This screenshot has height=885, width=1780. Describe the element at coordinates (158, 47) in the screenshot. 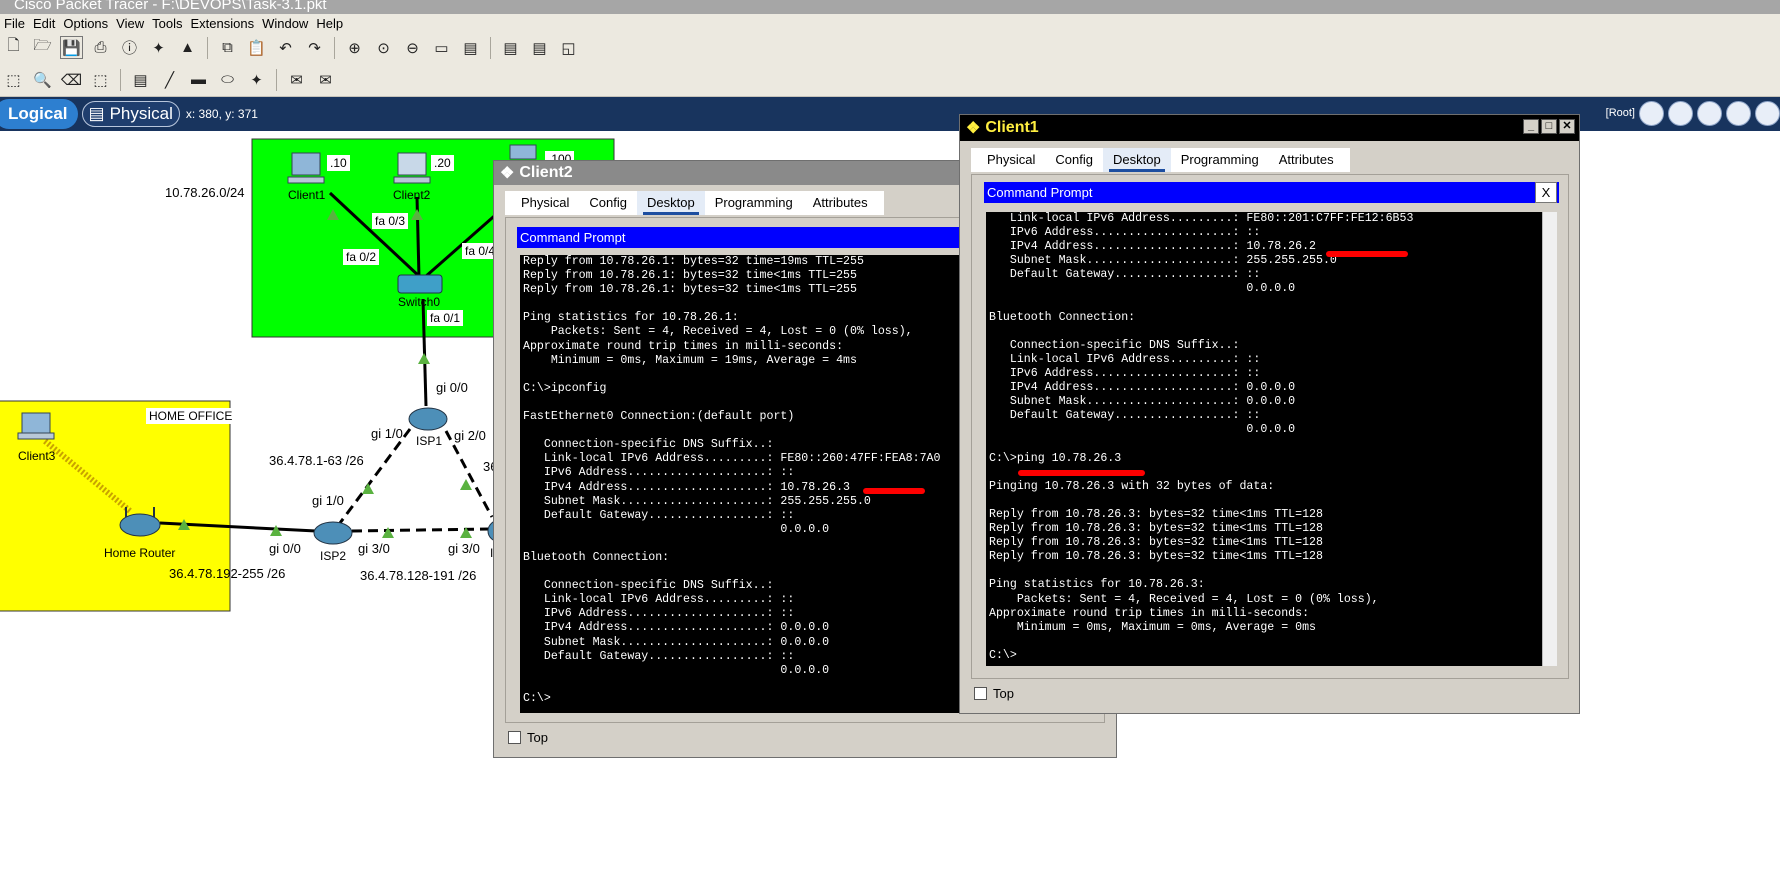

I see `network-wizard-icon: ✦` at that location.